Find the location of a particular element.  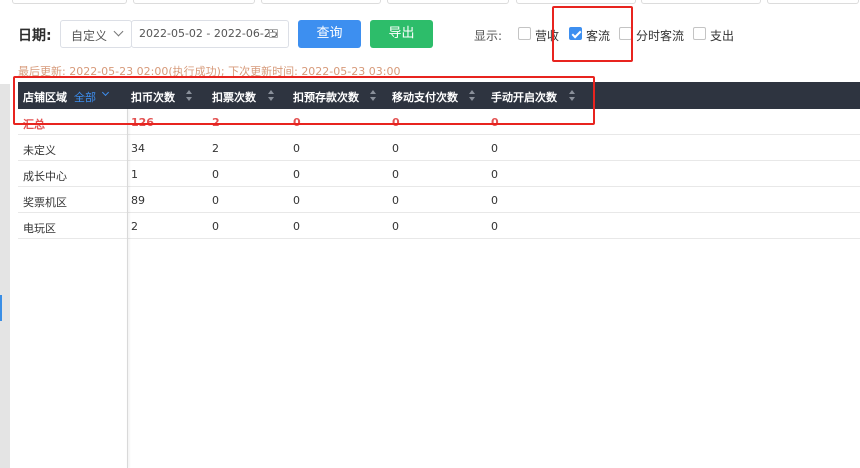

table-row: 奖票机区 89 0 0 0 0 is located at coordinates (439, 200).